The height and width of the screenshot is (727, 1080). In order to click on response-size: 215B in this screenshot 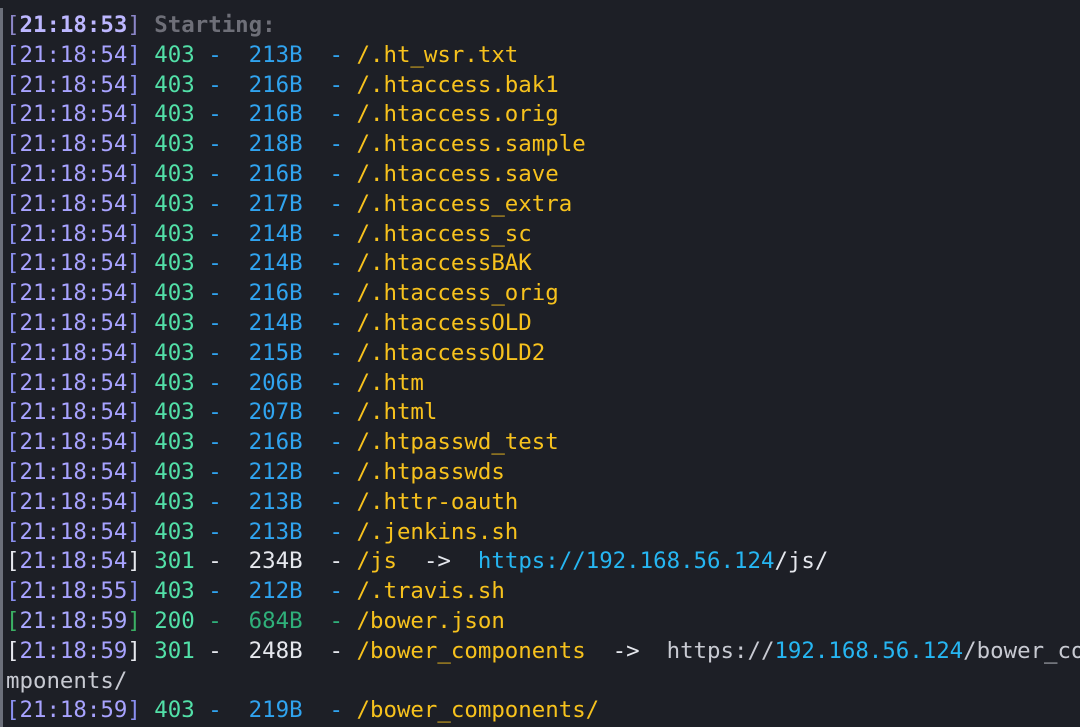, I will do `click(275, 352)`.